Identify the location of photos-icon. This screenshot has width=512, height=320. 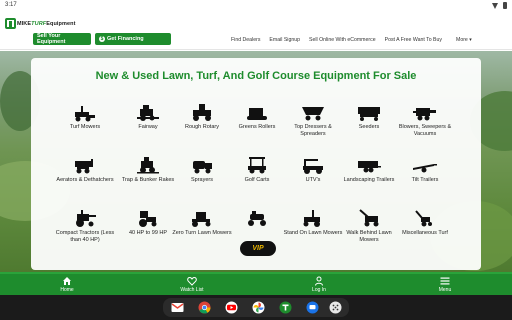
(258, 307).